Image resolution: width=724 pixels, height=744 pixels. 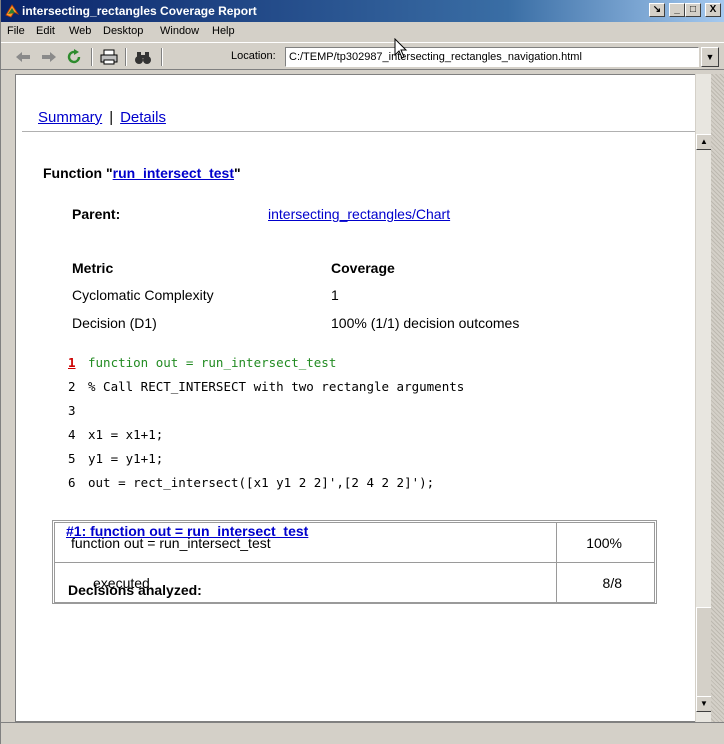 What do you see at coordinates (16, 31) in the screenshot?
I see `menu-file: File` at bounding box center [16, 31].